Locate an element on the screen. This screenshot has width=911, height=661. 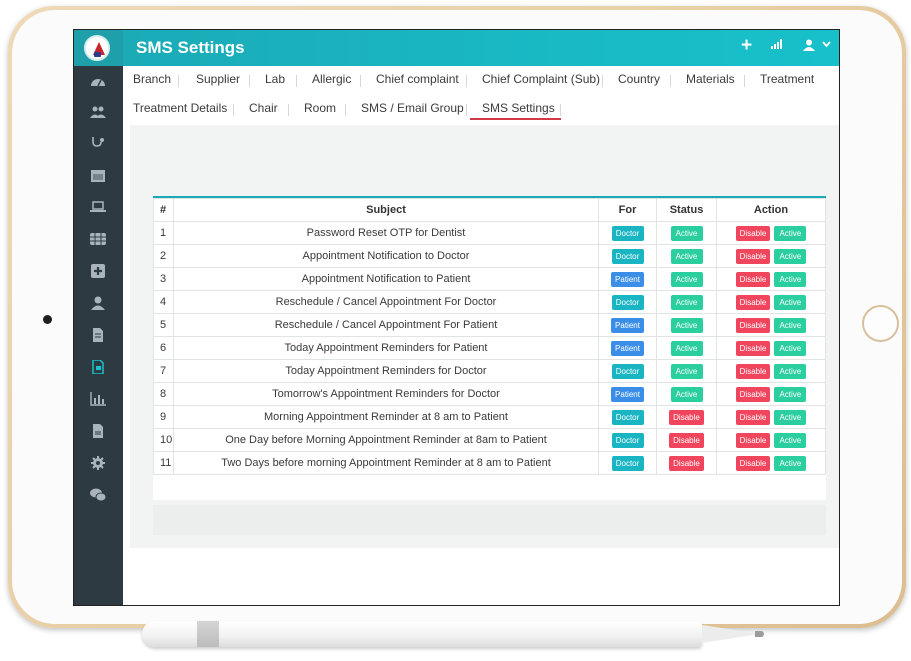
gear-icon is located at coordinates (98, 463).